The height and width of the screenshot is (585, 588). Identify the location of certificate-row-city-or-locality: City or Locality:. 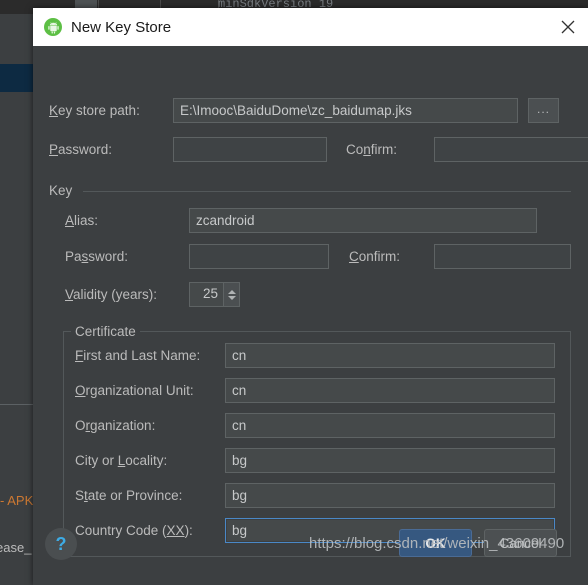
(315, 460).